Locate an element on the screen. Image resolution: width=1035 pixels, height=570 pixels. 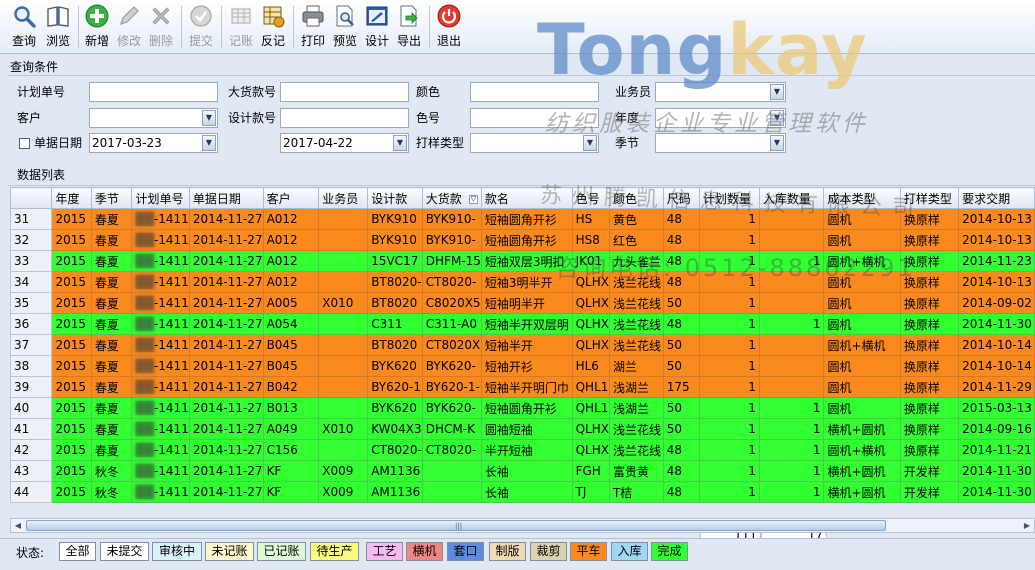
reverse-ledger-button: 反记 is located at coordinates (273, 27).